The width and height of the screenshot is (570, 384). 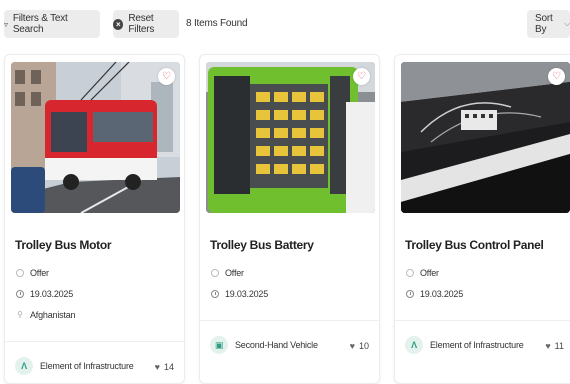 I want to click on reset-filters-button: × Reset Filters, so click(x=146, y=24).